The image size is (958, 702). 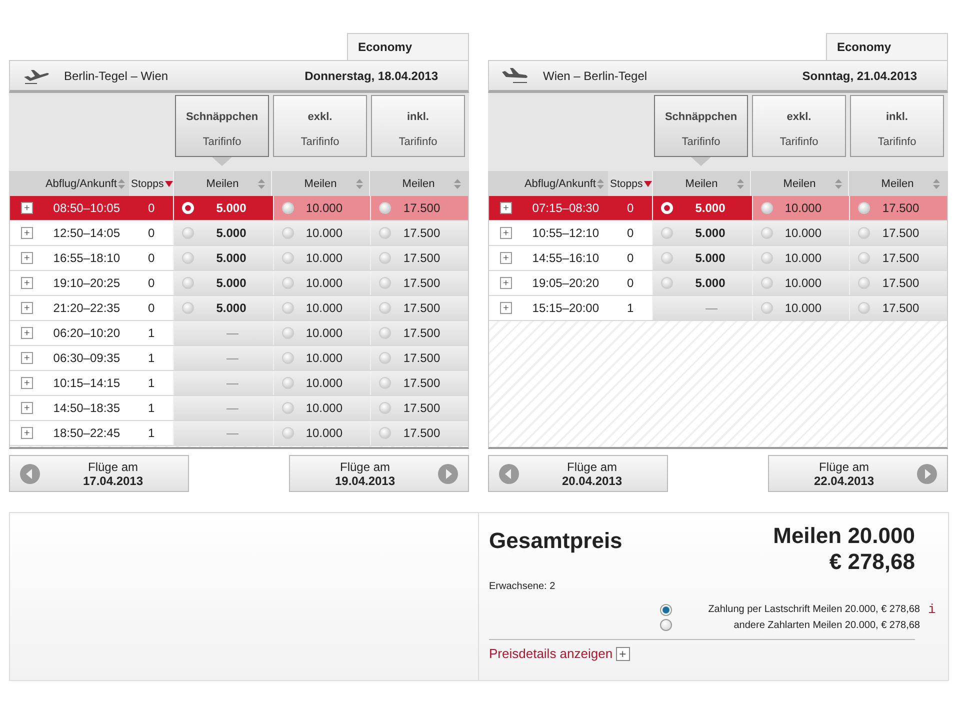 I want to click on next-day-button: Flüge am 19.04.2013, so click(x=379, y=473).